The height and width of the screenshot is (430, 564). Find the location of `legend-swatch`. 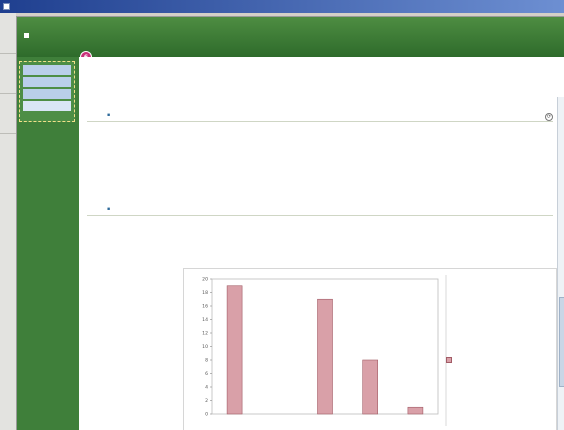

legend-swatch is located at coordinates (449, 360).